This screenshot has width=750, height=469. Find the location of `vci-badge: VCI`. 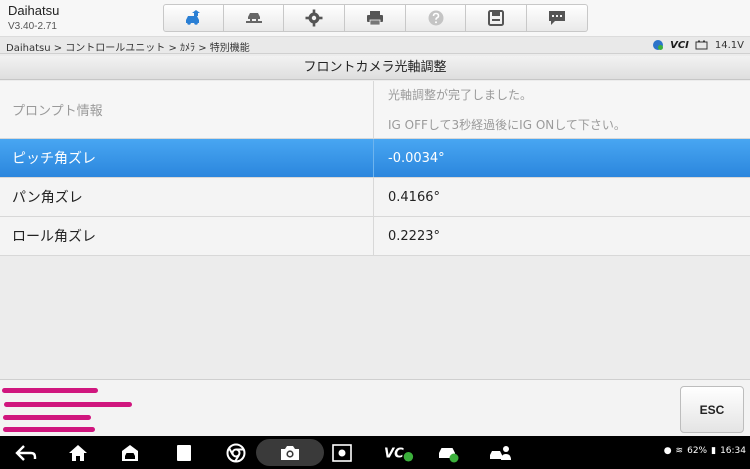

vci-badge: VCI is located at coordinates (679, 45).